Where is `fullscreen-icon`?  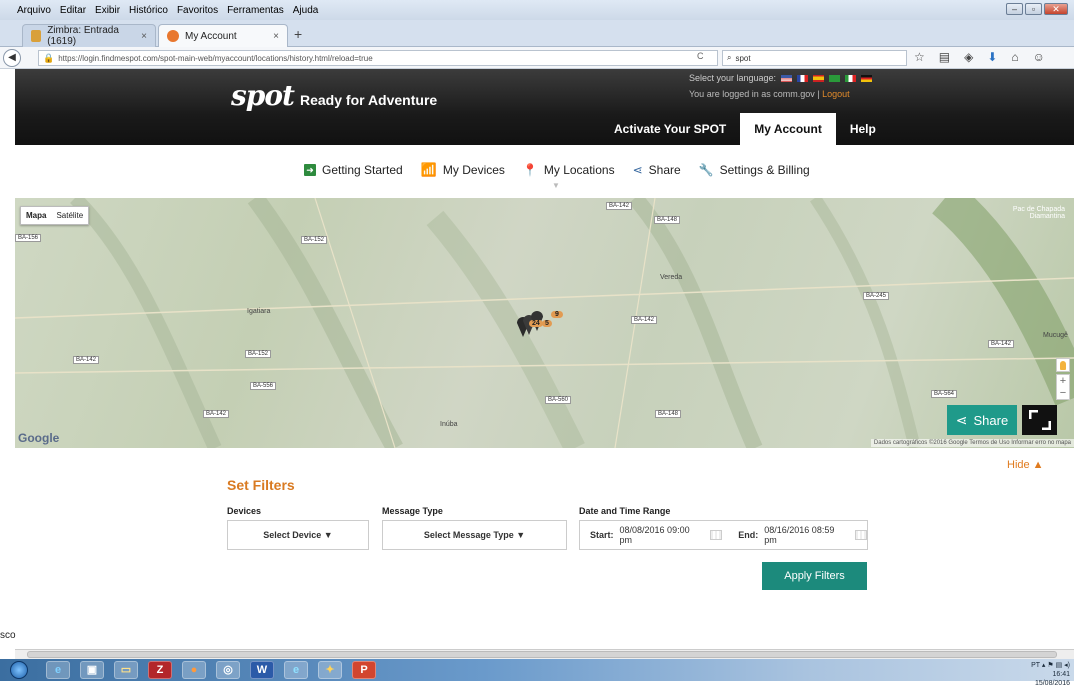 fullscreen-icon is located at coordinates (1040, 420).